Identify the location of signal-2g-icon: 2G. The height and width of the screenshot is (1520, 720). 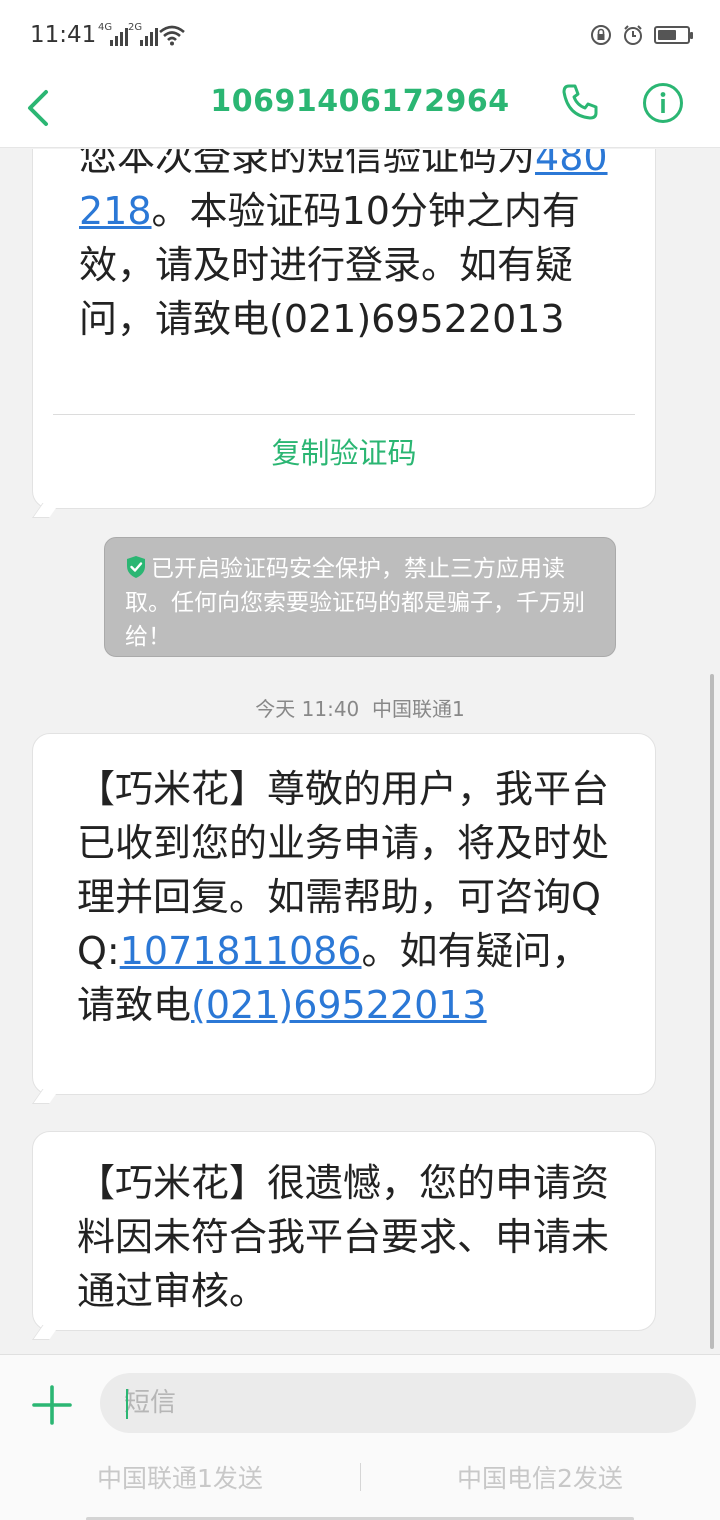
(143, 34).